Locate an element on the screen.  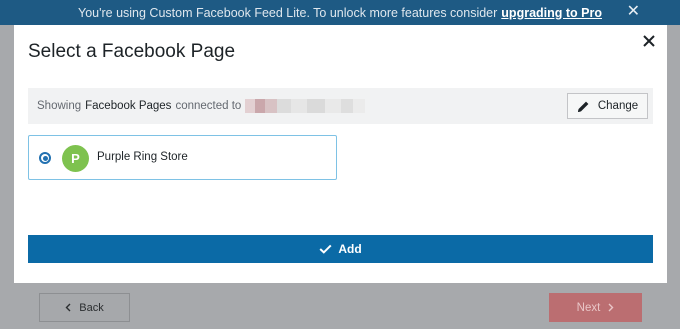
checkmark-icon is located at coordinates (325, 249).